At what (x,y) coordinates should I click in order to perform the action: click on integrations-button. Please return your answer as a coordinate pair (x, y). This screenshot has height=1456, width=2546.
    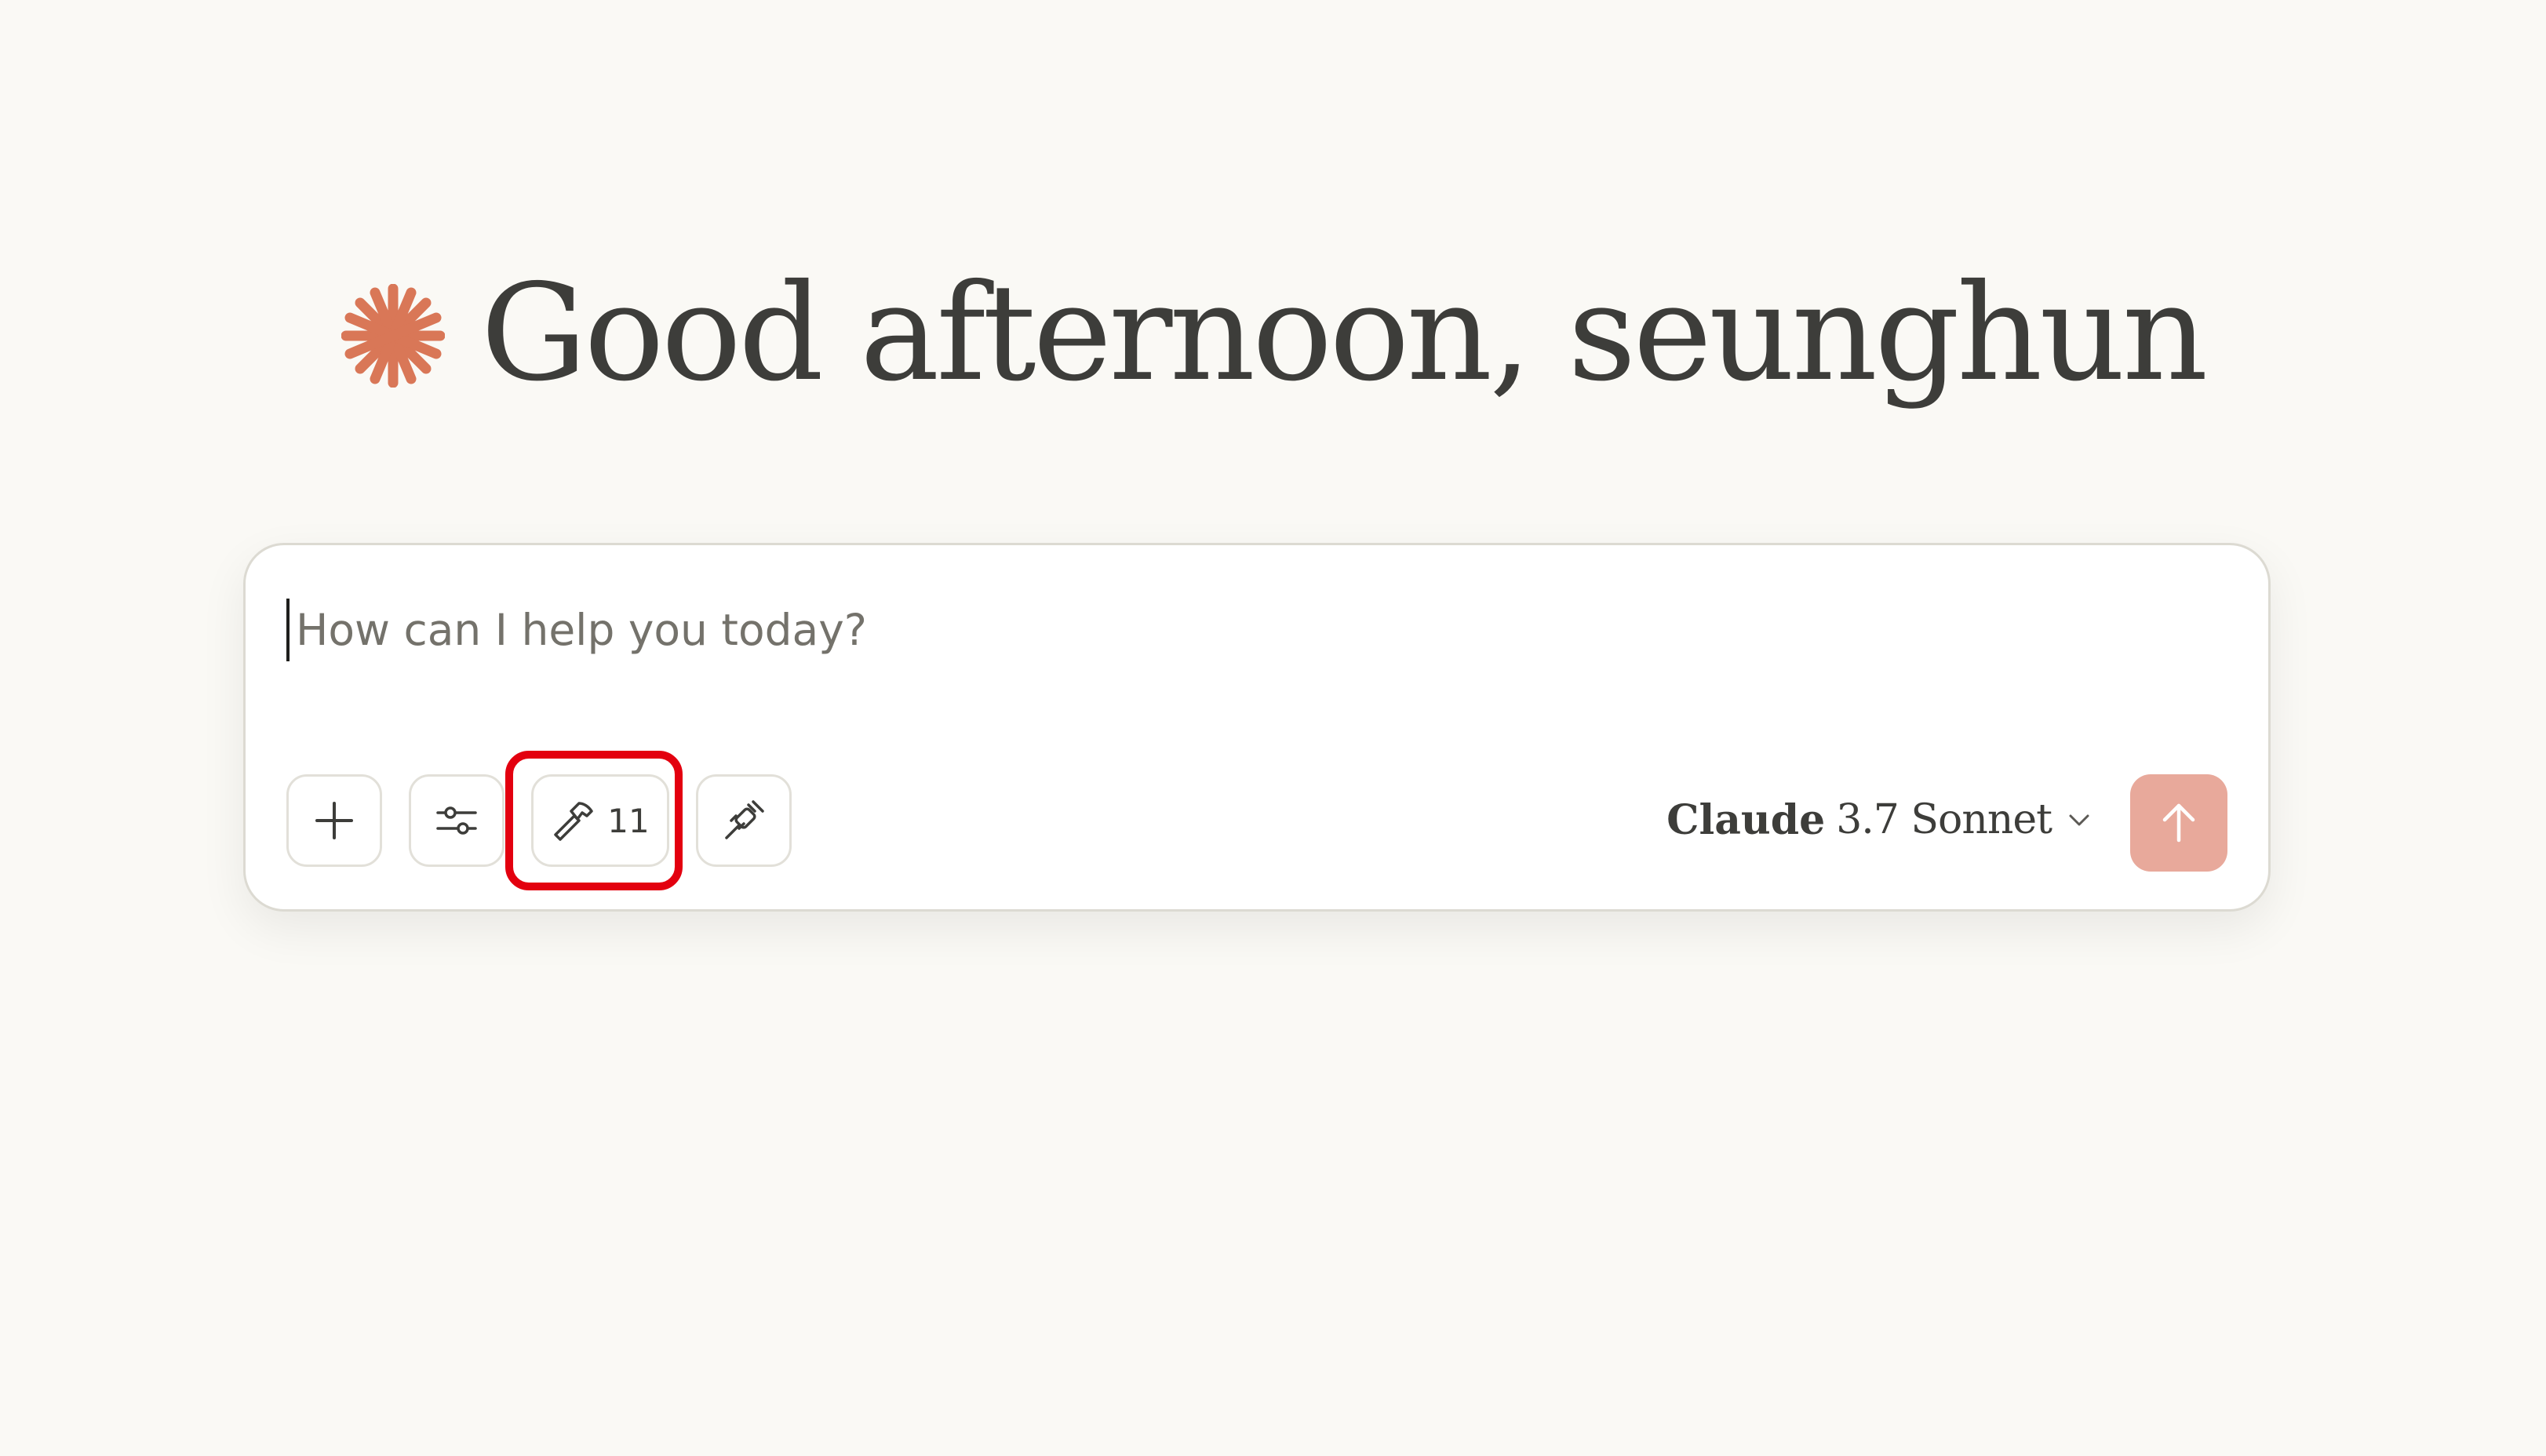
    Looking at the image, I should click on (744, 820).